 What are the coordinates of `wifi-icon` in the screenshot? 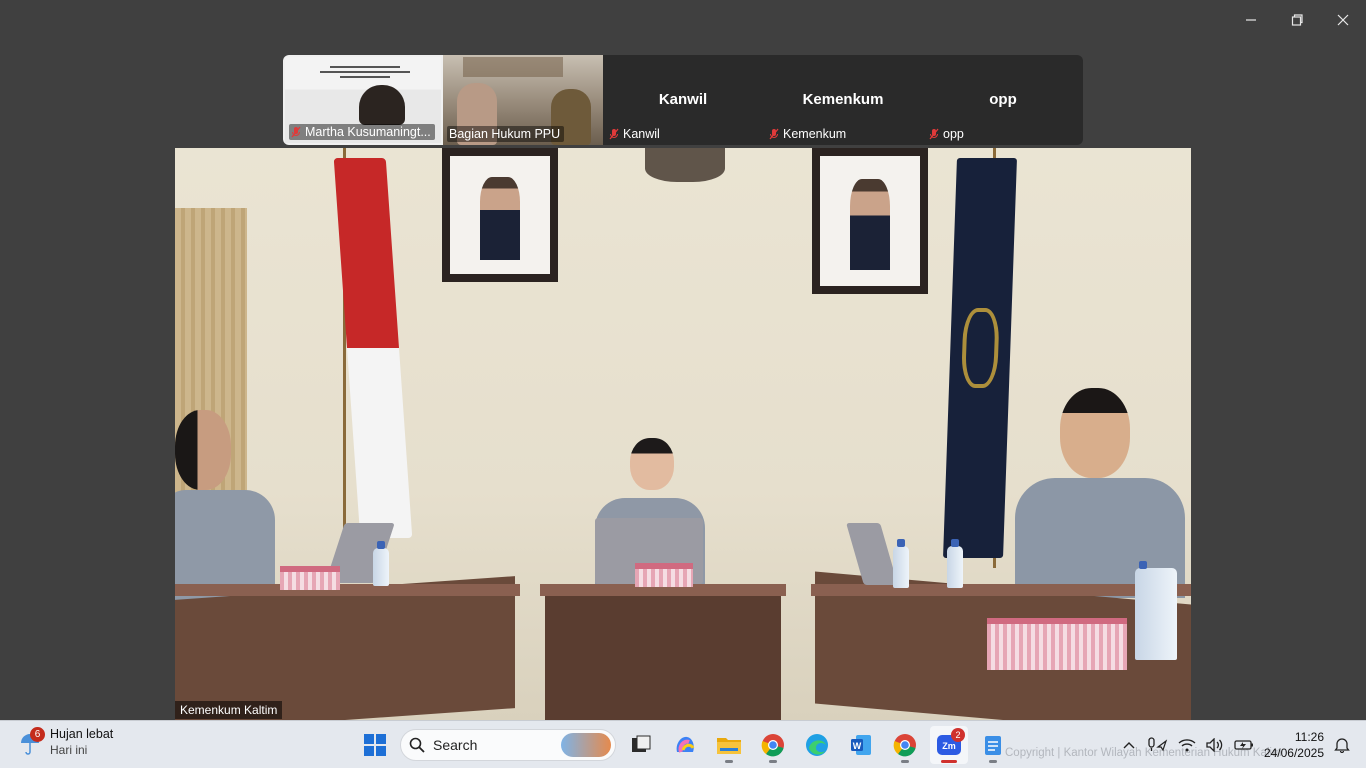 It's located at (1187, 745).